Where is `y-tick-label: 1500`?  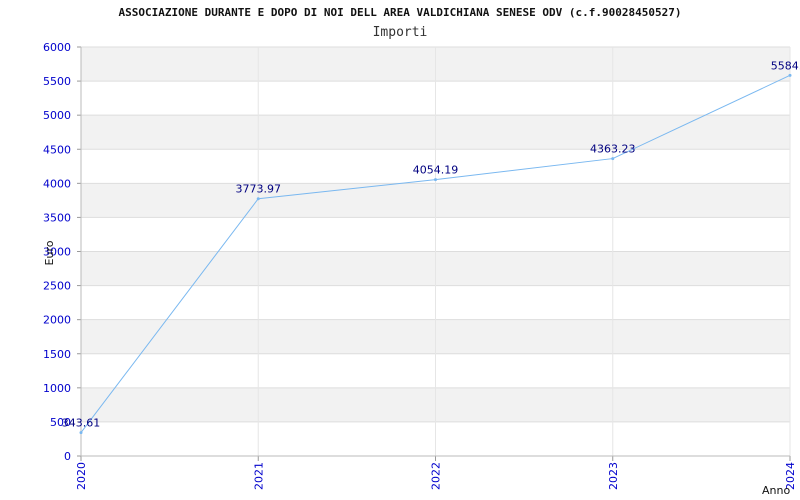 y-tick-label: 1500 is located at coordinates (57, 354).